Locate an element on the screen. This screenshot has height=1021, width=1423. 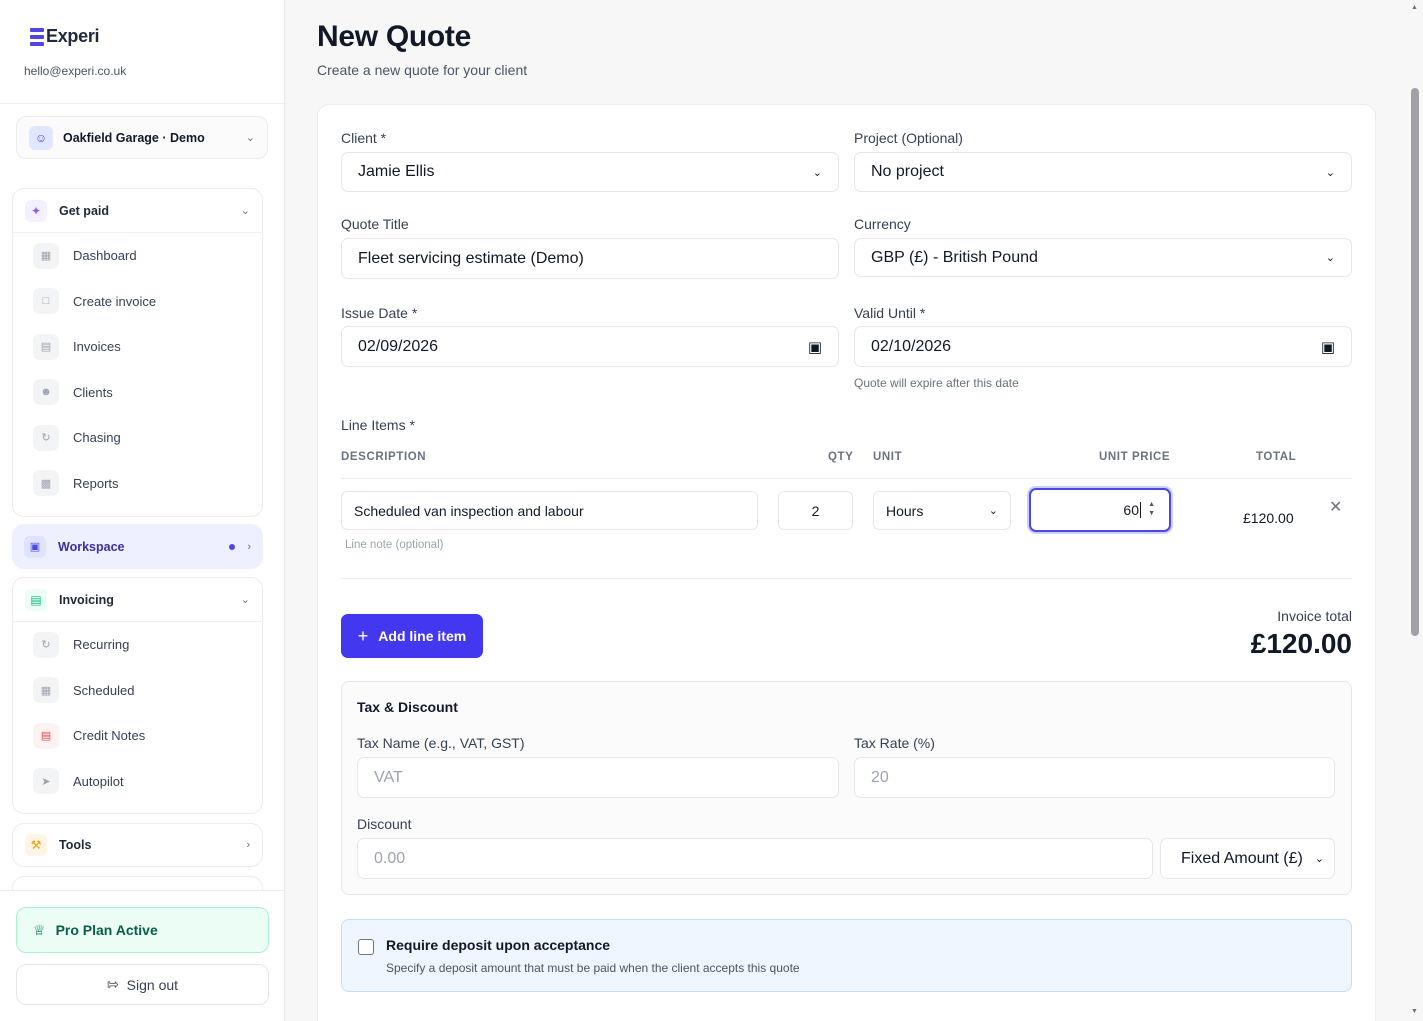
tax-name-label: Tax Name (e.g., VAT, GST) is located at coordinates (441, 743).